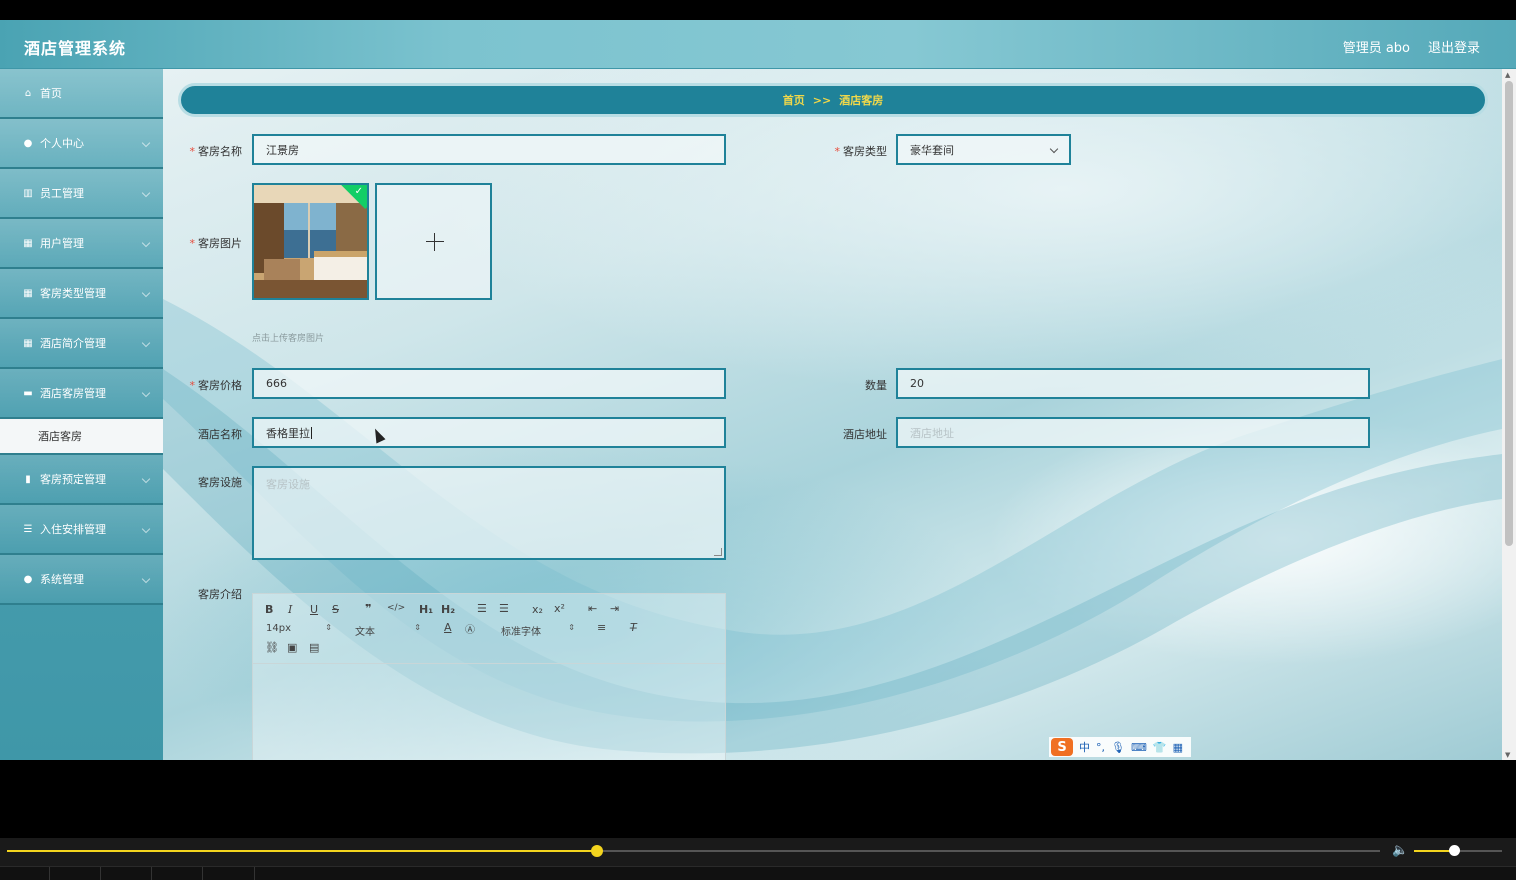 Image resolution: width=1516 pixels, height=880 pixels. Describe the element at coordinates (28, 393) in the screenshot. I see `chat-icon: ▬` at that location.